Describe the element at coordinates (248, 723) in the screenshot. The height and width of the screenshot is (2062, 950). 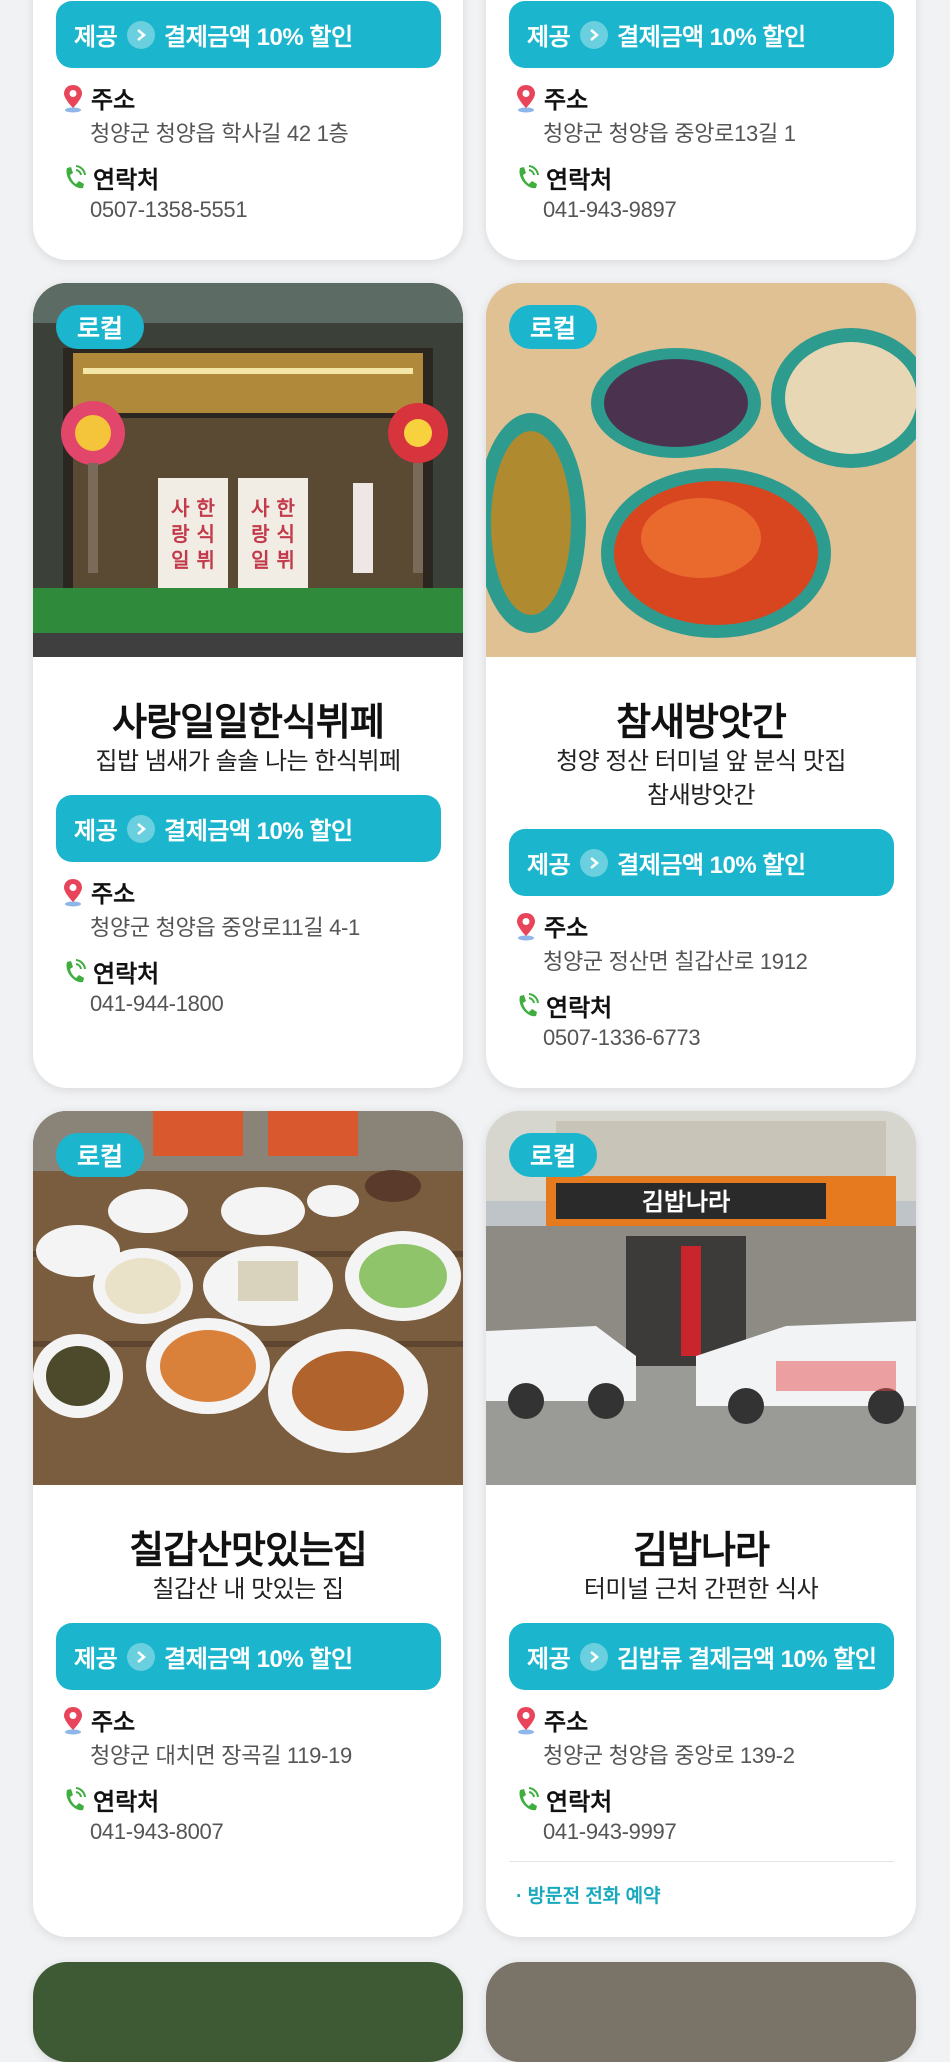
I see `restaurant-name: 사랑일일한식뷔페` at that location.